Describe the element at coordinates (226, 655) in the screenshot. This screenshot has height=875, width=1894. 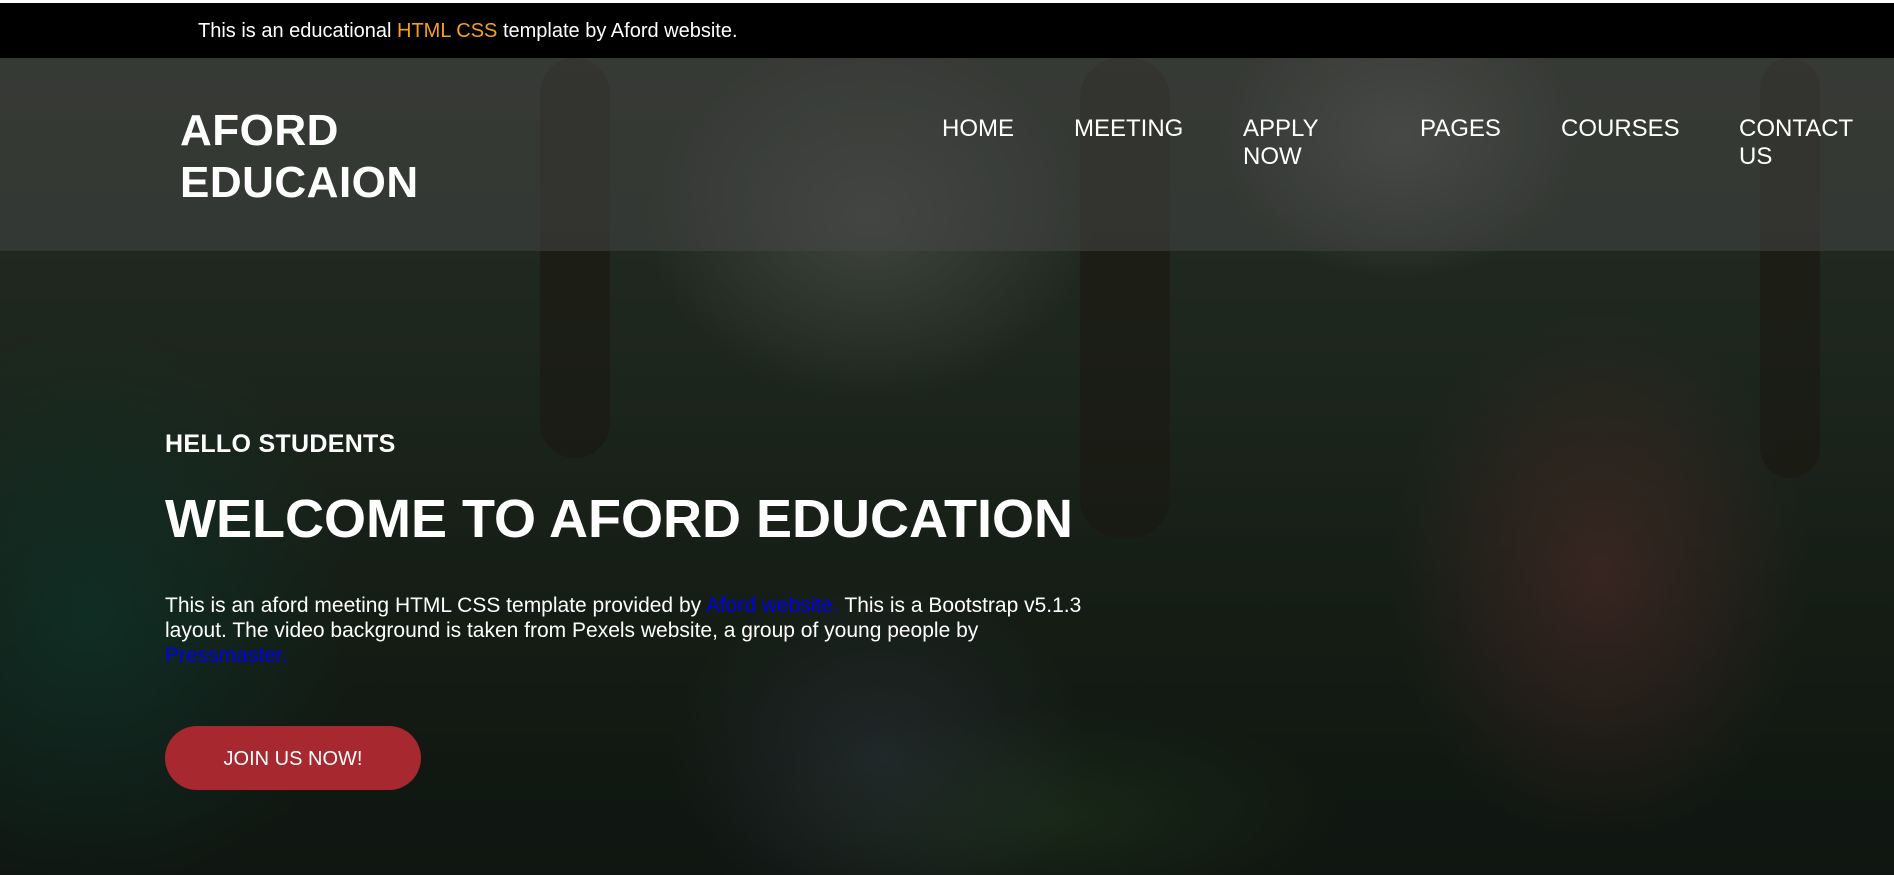
I see `pressmaster-link: Pressmaster.` at that location.